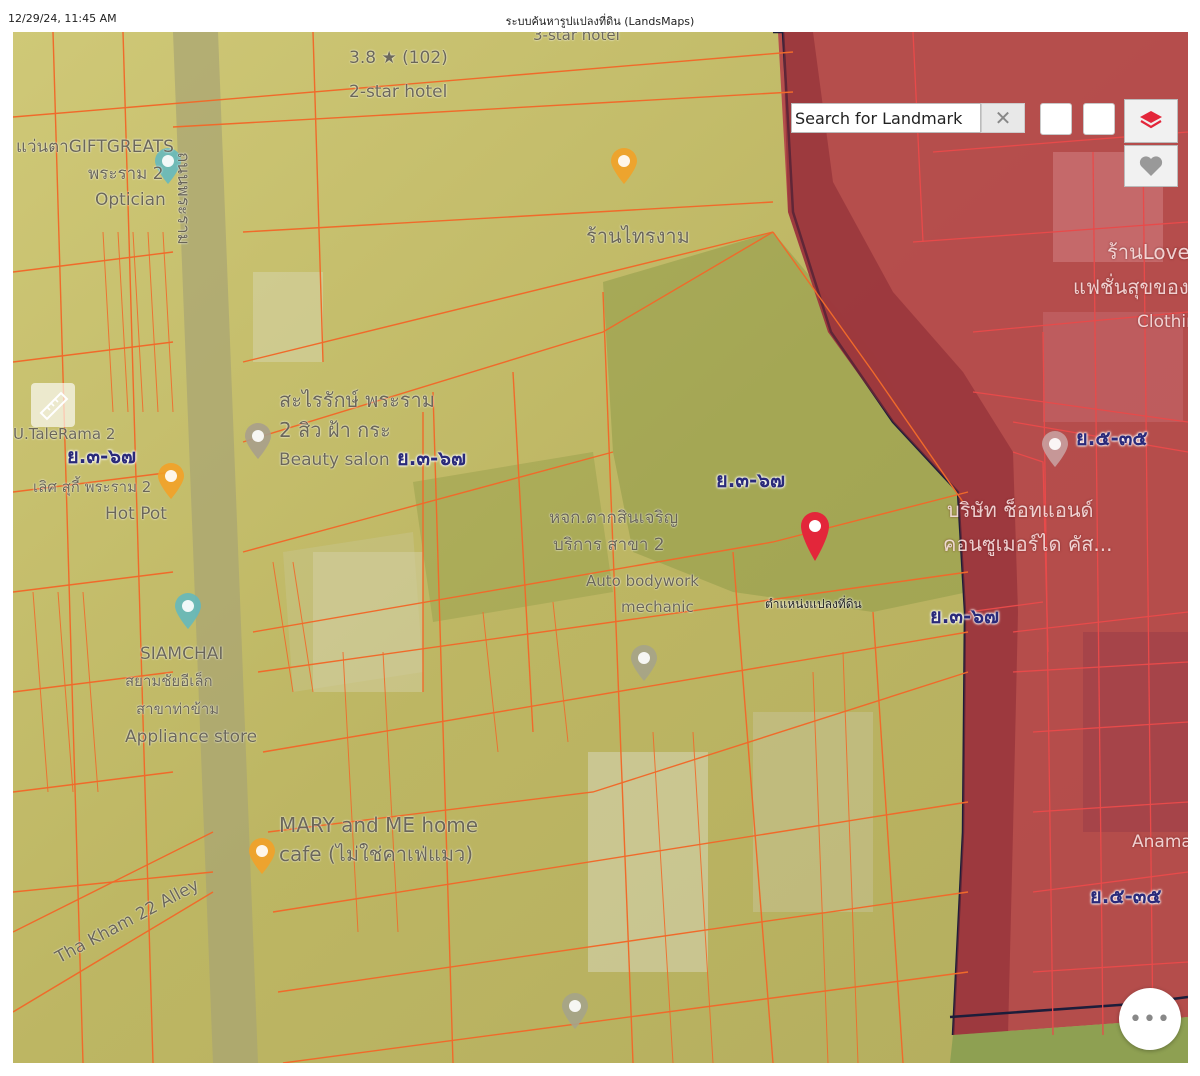 This screenshot has width=1200, height=1076. I want to click on place-label: Auto bodywork, so click(642, 581).